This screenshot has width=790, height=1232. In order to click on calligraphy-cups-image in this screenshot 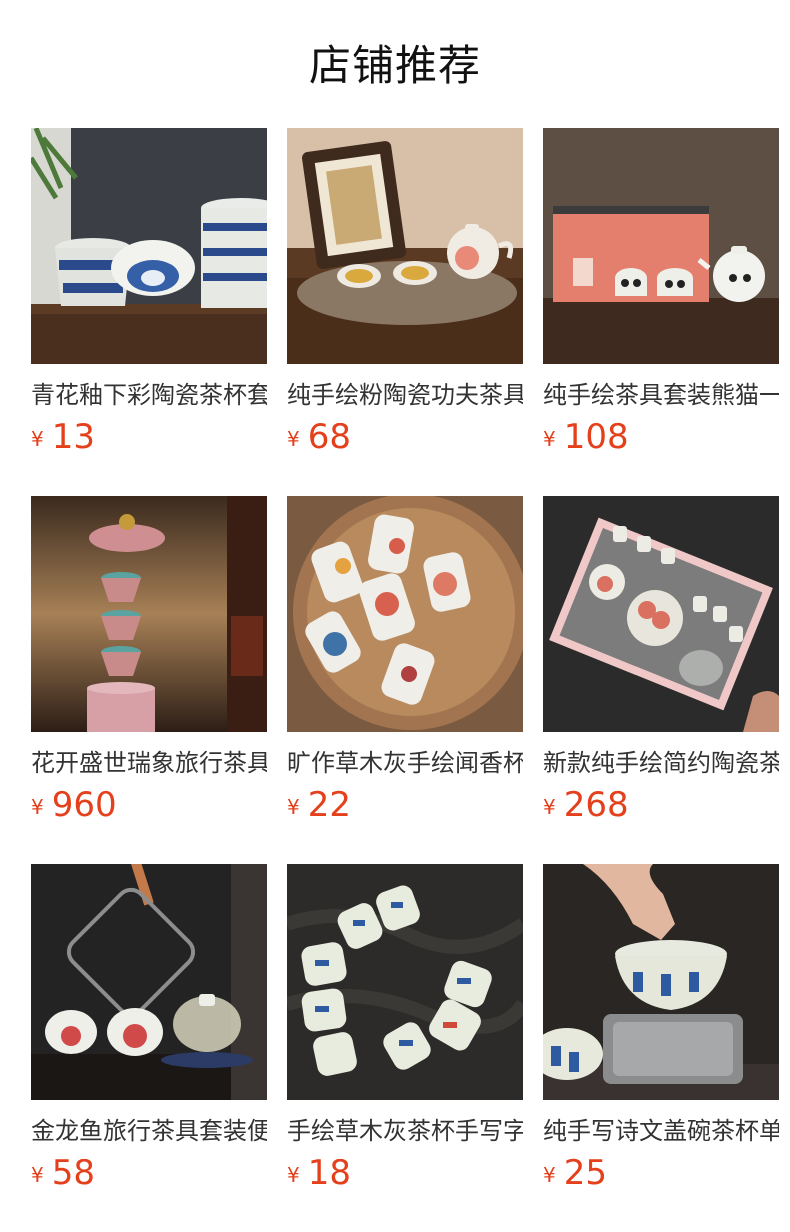, I will do `click(405, 982)`.